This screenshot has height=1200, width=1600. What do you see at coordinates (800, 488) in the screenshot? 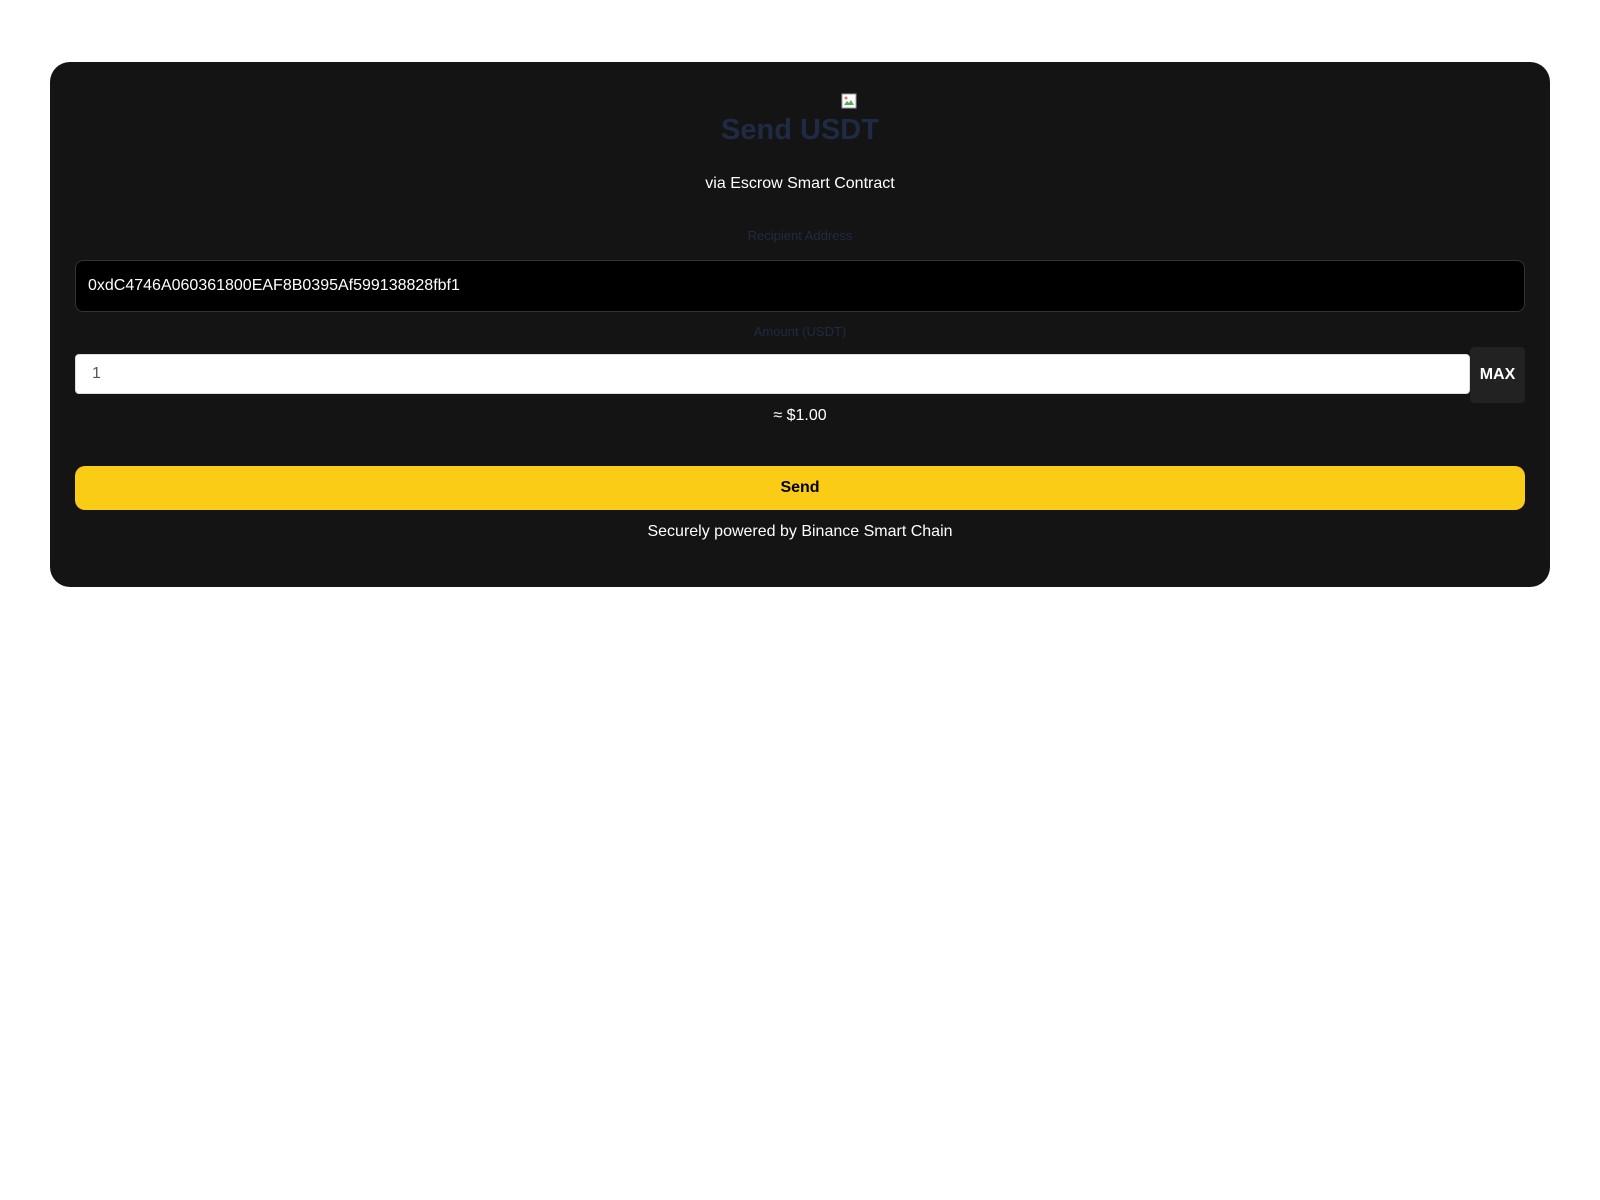
I see `send-button: Send` at bounding box center [800, 488].